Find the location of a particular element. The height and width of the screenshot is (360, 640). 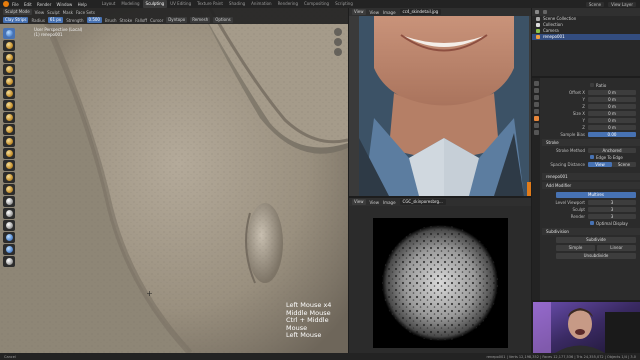

subdivision-section-header: Subdivision is located at coordinates (591, 231).